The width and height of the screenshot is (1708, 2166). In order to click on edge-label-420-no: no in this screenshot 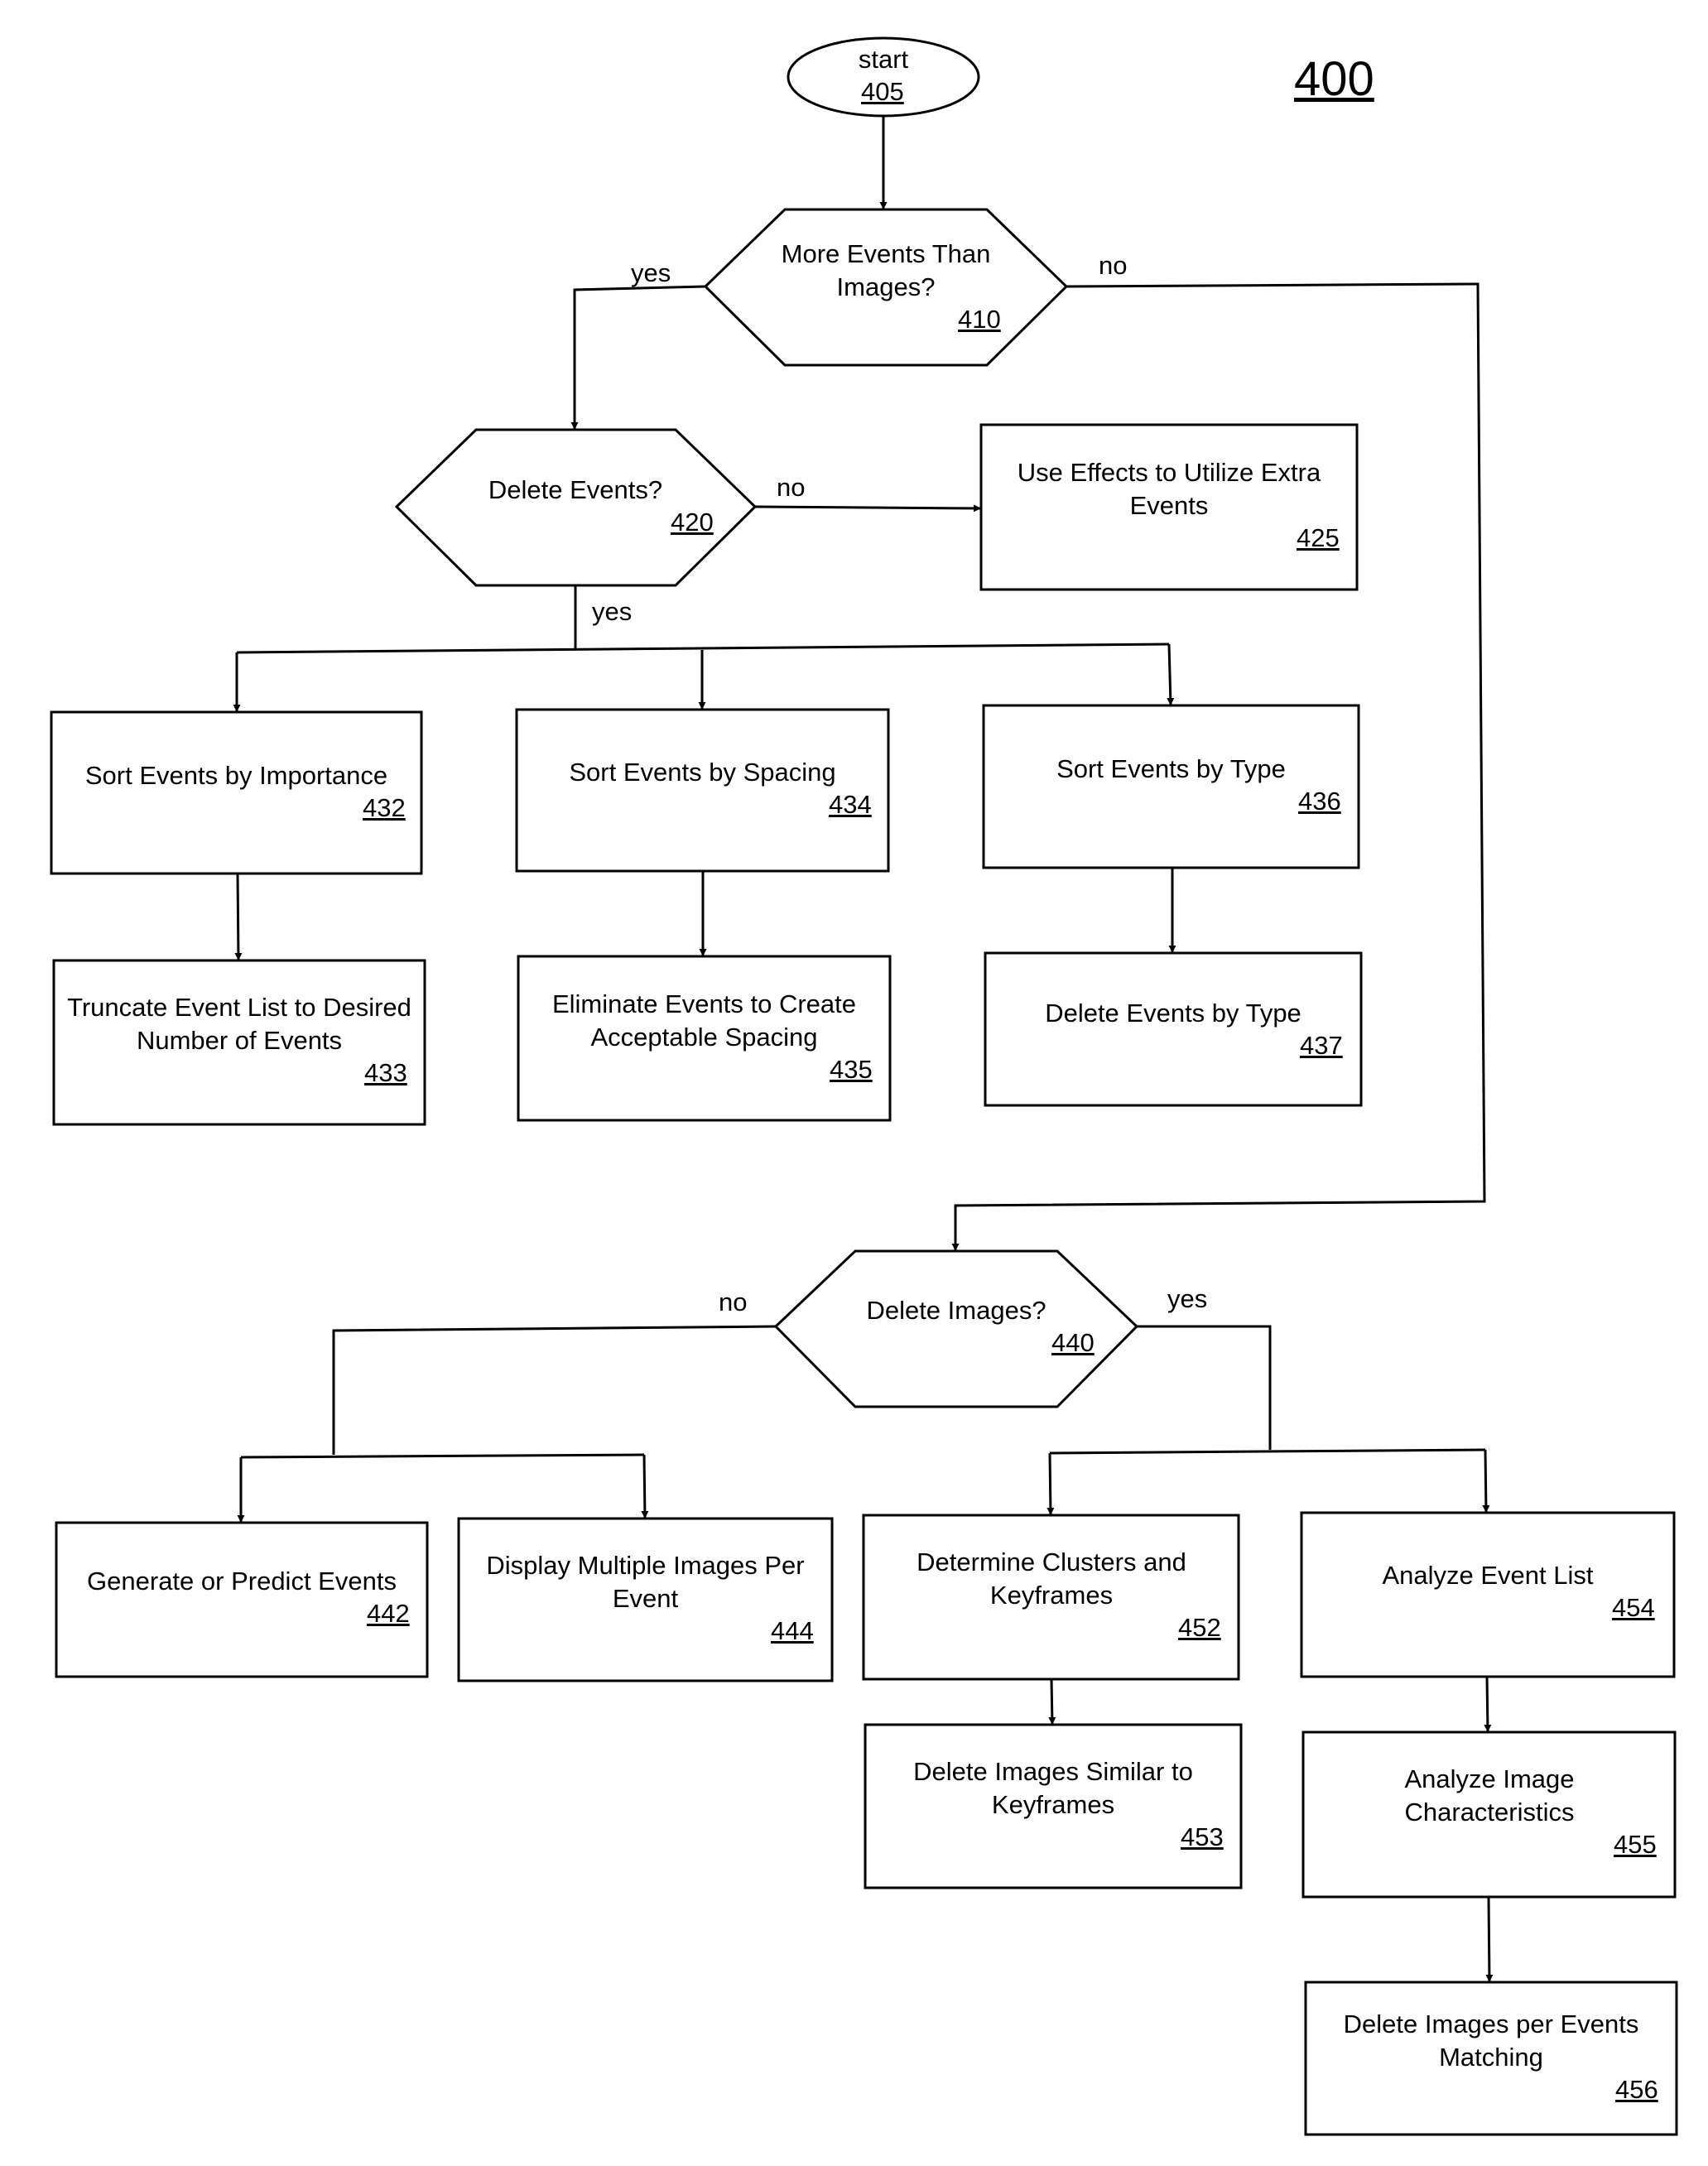, I will do `click(791, 487)`.